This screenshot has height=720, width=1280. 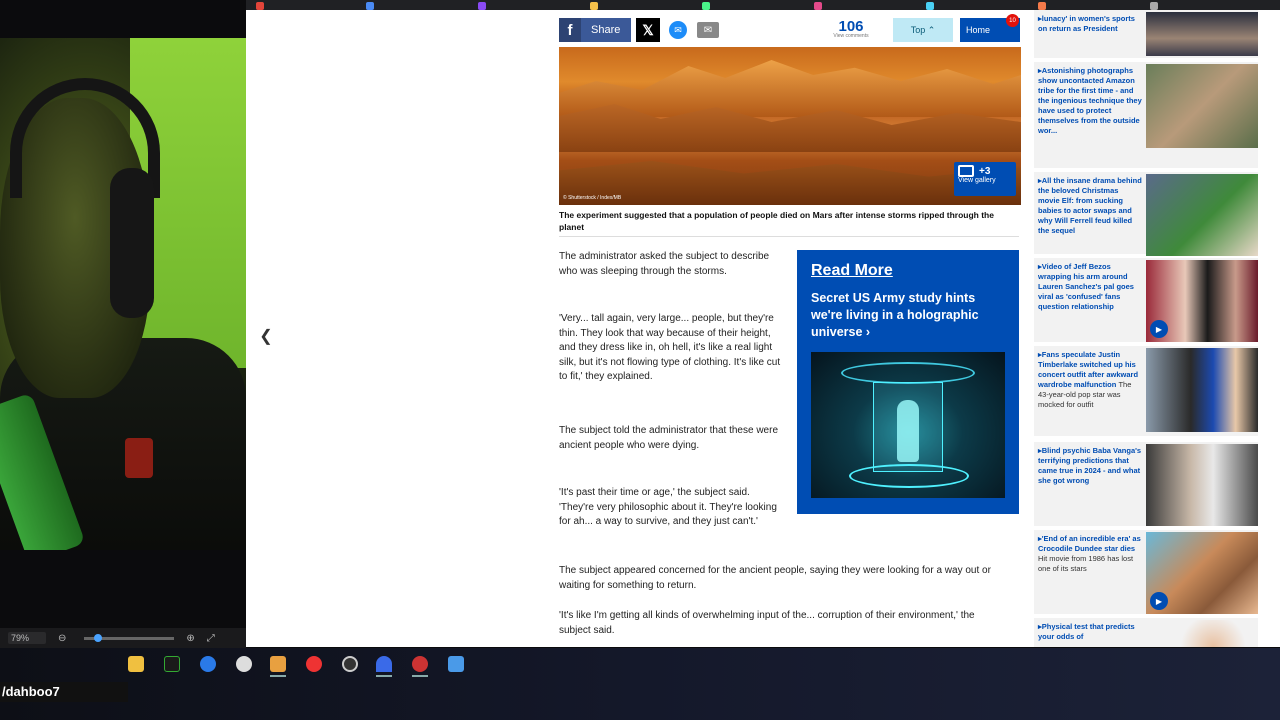 I want to click on webcam-feed, so click(x=123, y=294).